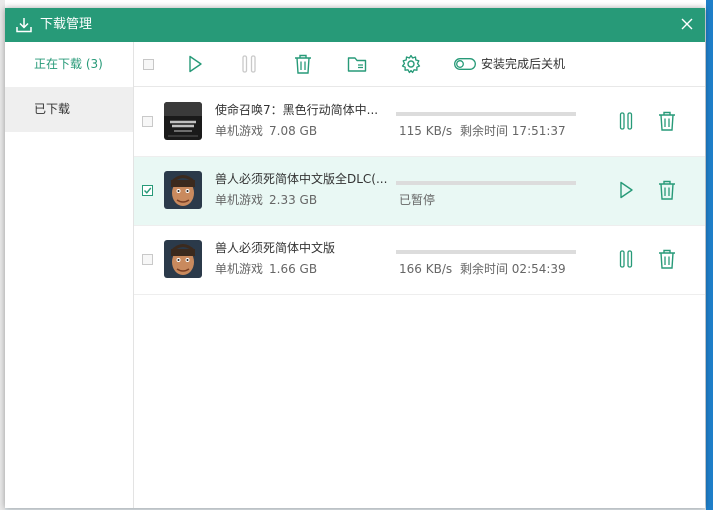 The height and width of the screenshot is (510, 713). Describe the element at coordinates (69, 64) in the screenshot. I see `tab-downloading: 正在下载 (3)` at that location.